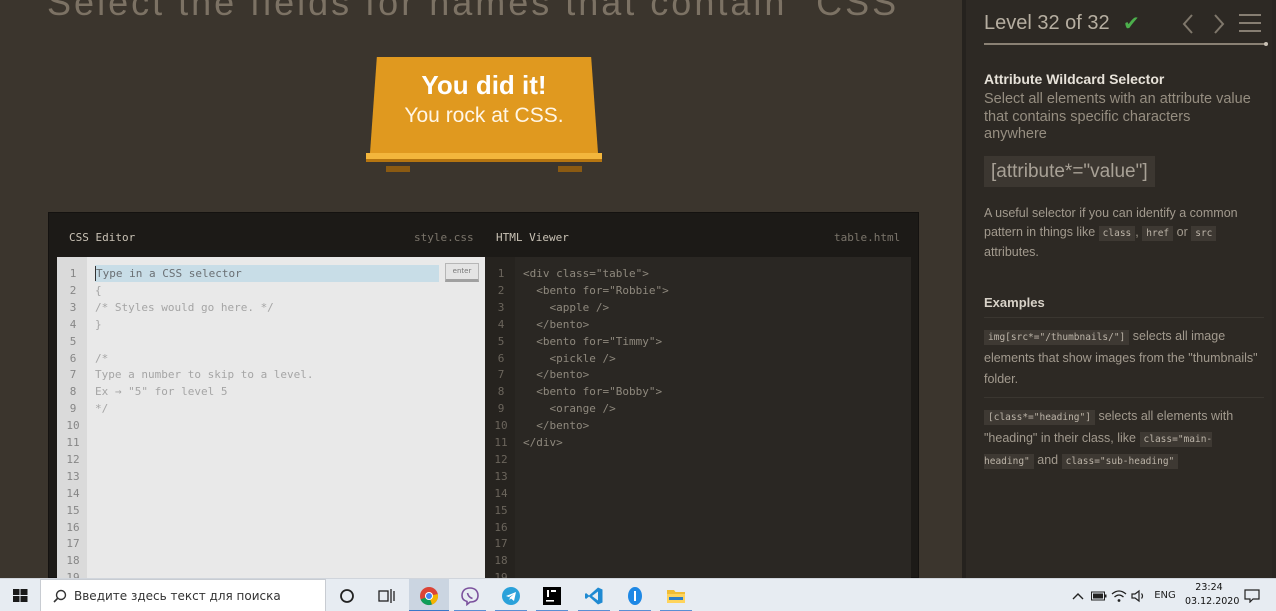  I want to click on line-number: 5, so click(73, 341).